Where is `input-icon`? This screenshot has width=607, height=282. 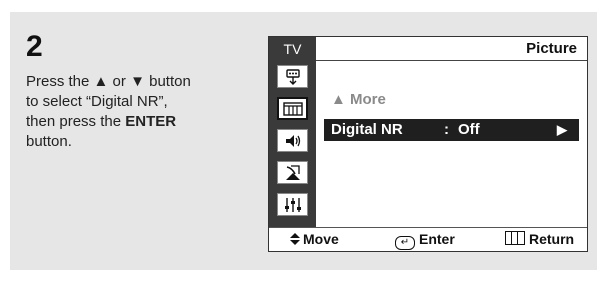
input-icon is located at coordinates (292, 76).